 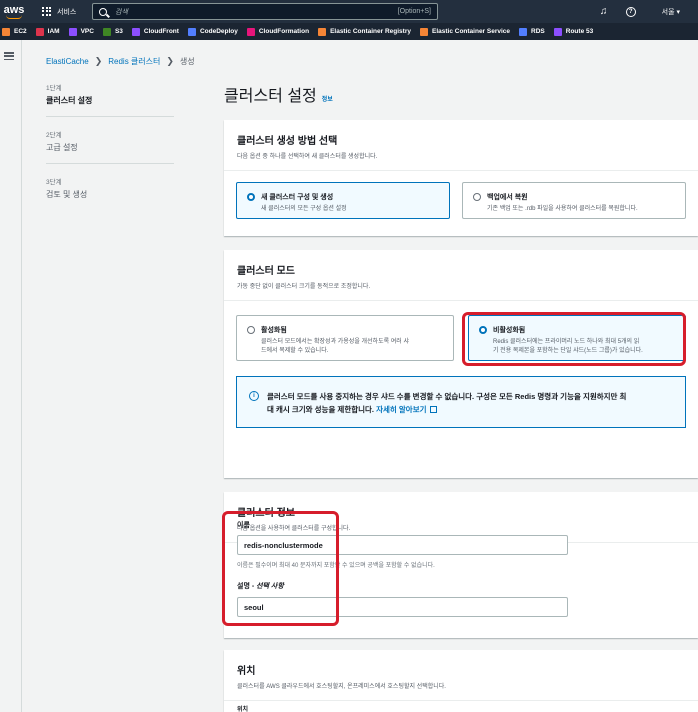 What do you see at coordinates (604, 11) in the screenshot?
I see `bell-icon: ♫` at bounding box center [604, 11].